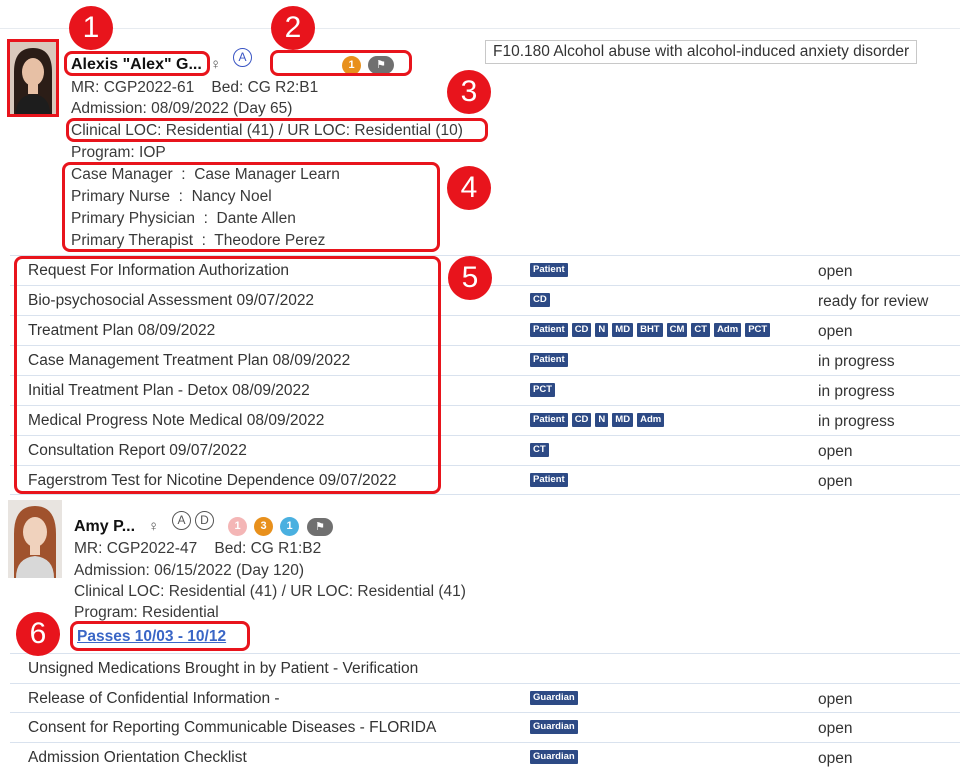 The image size is (975, 772). What do you see at coordinates (251, 207) in the screenshot?
I see `highlight-care-team` at bounding box center [251, 207].